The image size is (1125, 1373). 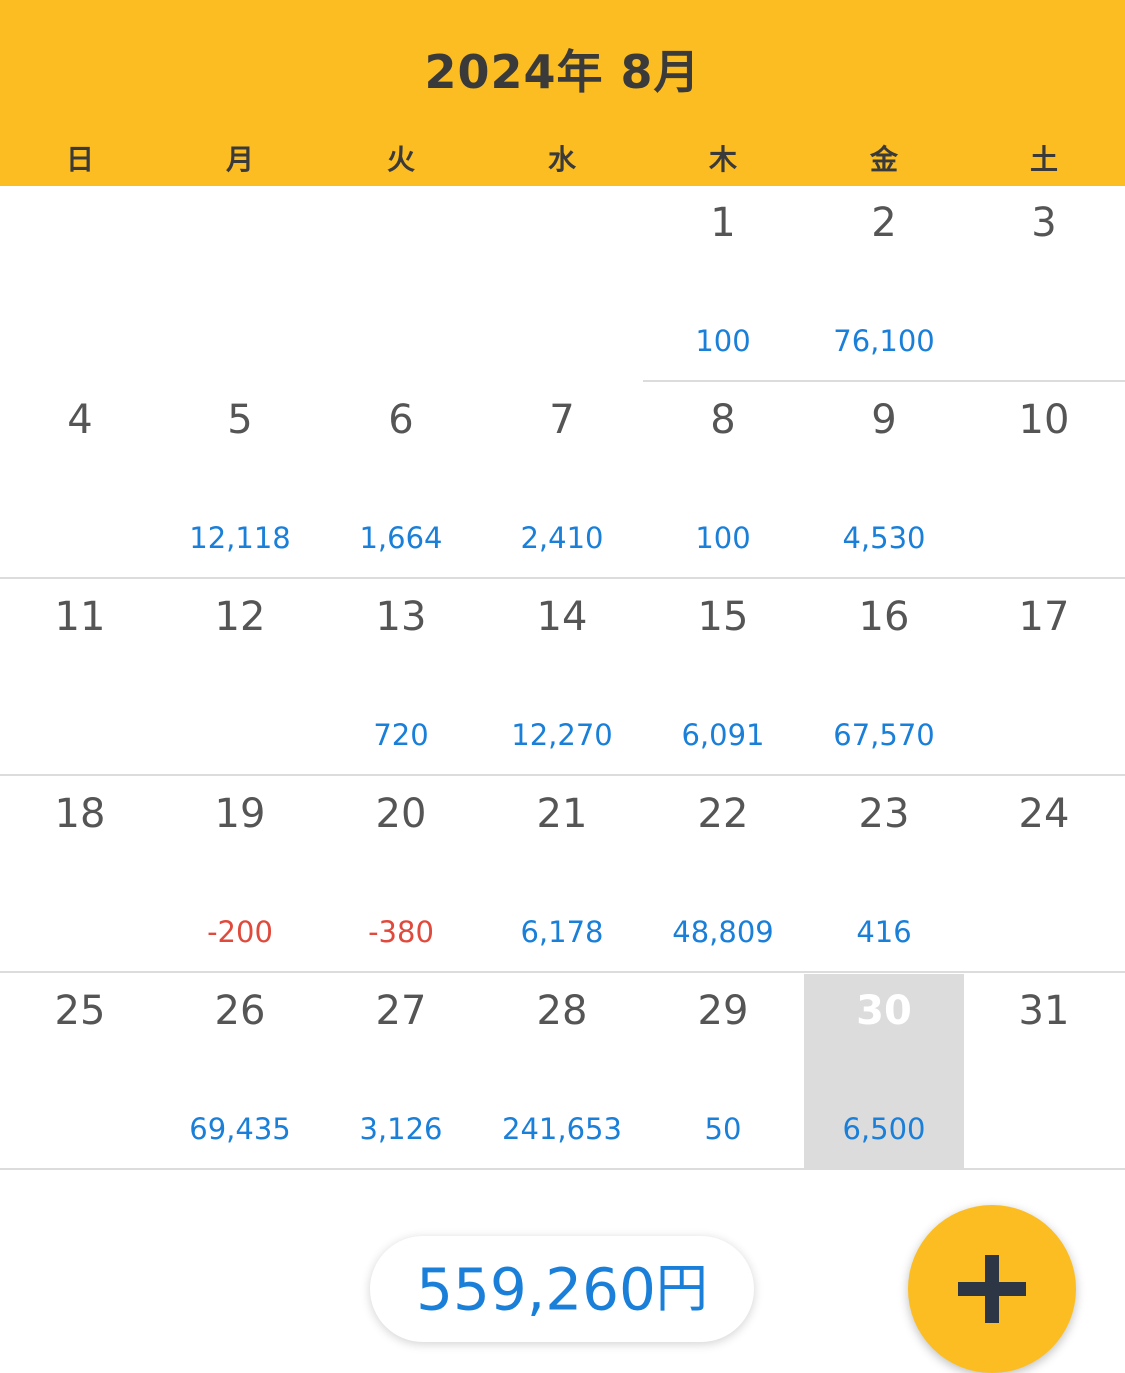 I want to click on day-number: 6, so click(x=401, y=420).